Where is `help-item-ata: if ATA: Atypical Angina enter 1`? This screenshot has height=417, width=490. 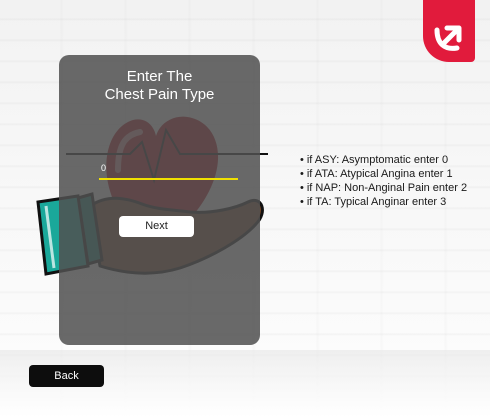 help-item-ata: if ATA: Atypical Angina enter 1 is located at coordinates (383, 174).